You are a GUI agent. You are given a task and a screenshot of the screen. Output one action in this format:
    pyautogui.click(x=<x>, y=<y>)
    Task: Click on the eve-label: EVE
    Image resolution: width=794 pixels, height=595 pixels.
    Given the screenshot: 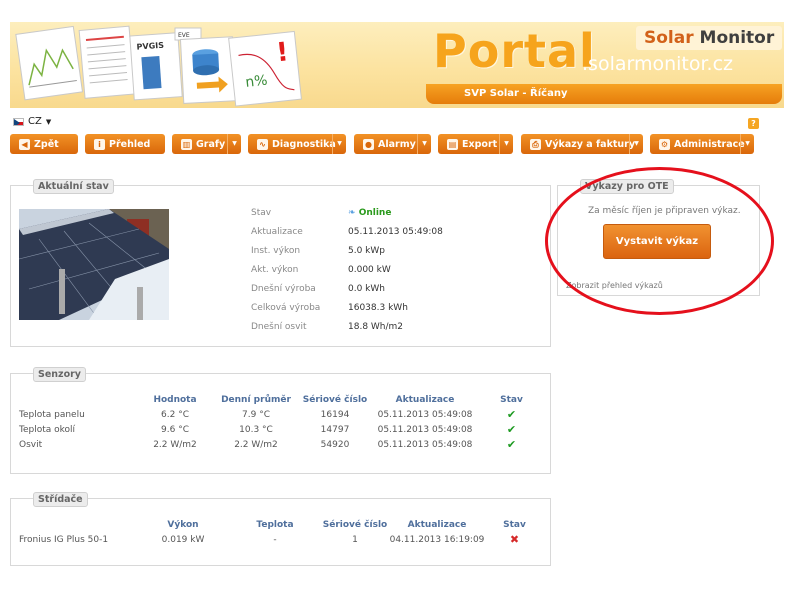 What is the action you would take?
    pyautogui.click(x=184, y=35)
    